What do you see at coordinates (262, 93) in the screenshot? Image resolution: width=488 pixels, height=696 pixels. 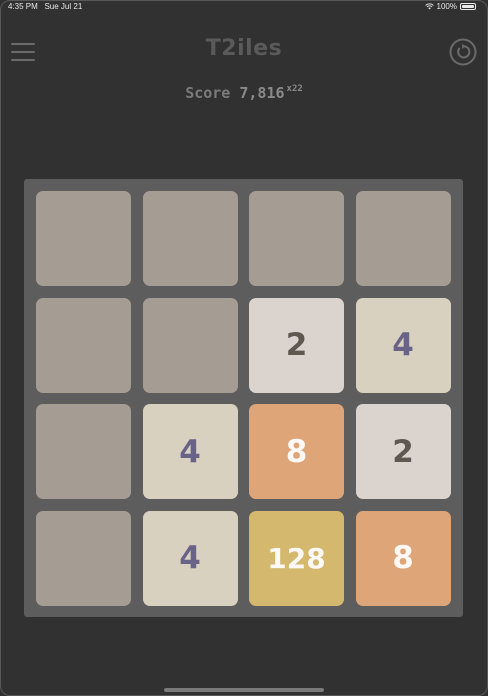 I see `score-value: 7,816` at bounding box center [262, 93].